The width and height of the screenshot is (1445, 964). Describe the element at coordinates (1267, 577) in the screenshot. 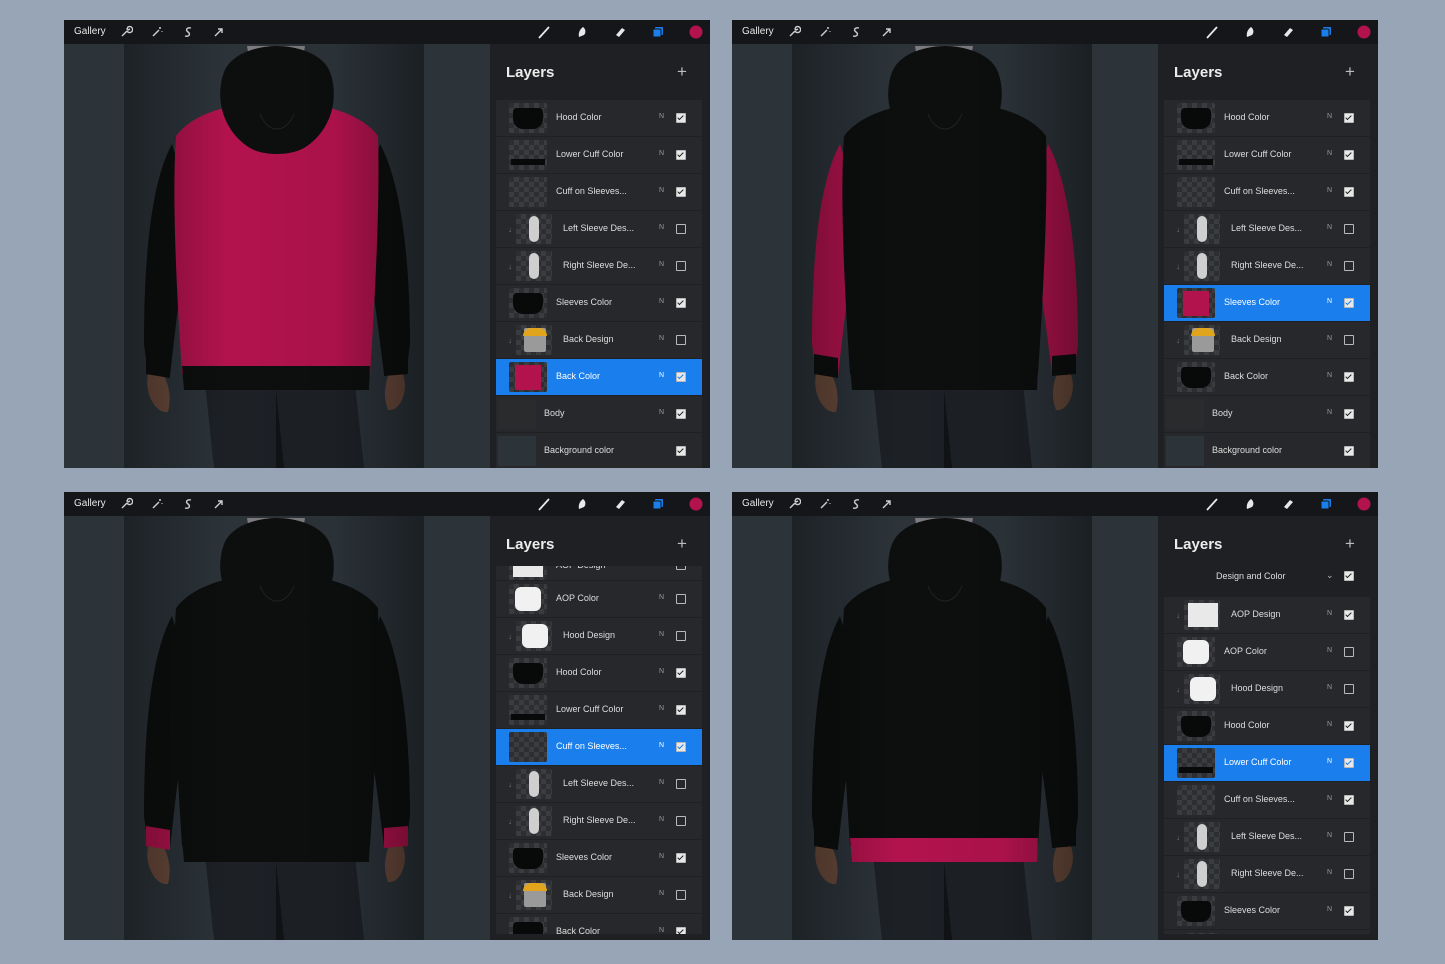

I see `layer-group: Design and Color ⌄` at that location.